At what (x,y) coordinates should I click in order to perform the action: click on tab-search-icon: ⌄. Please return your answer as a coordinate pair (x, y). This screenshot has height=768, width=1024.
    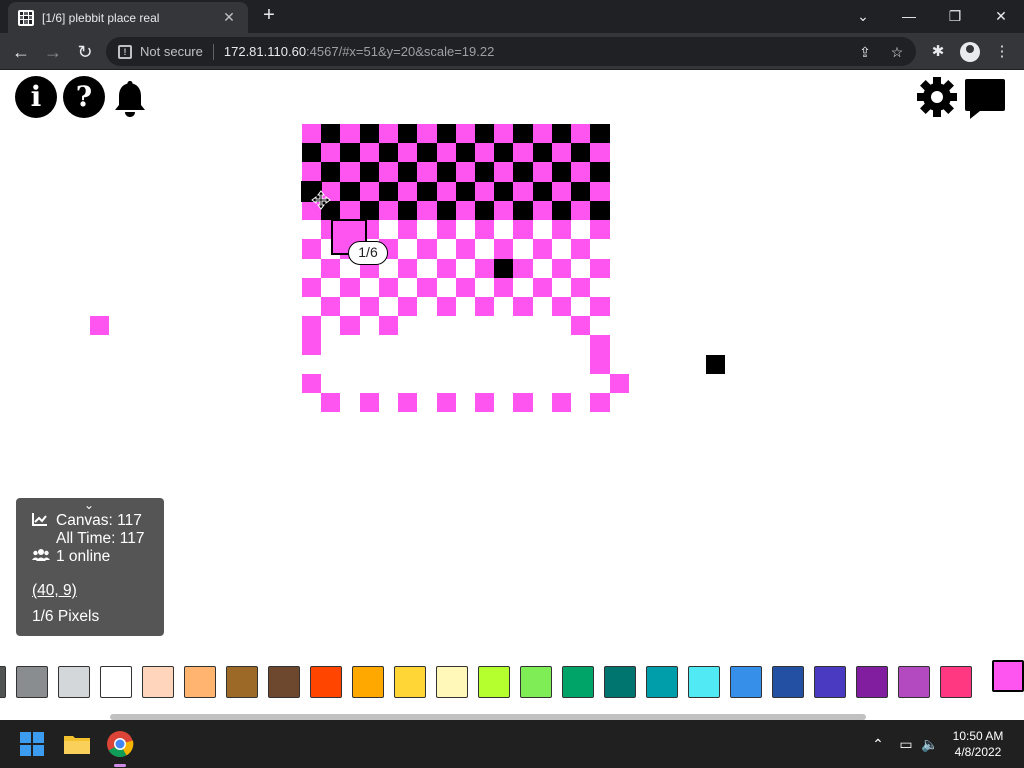
    Looking at the image, I should click on (863, 16).